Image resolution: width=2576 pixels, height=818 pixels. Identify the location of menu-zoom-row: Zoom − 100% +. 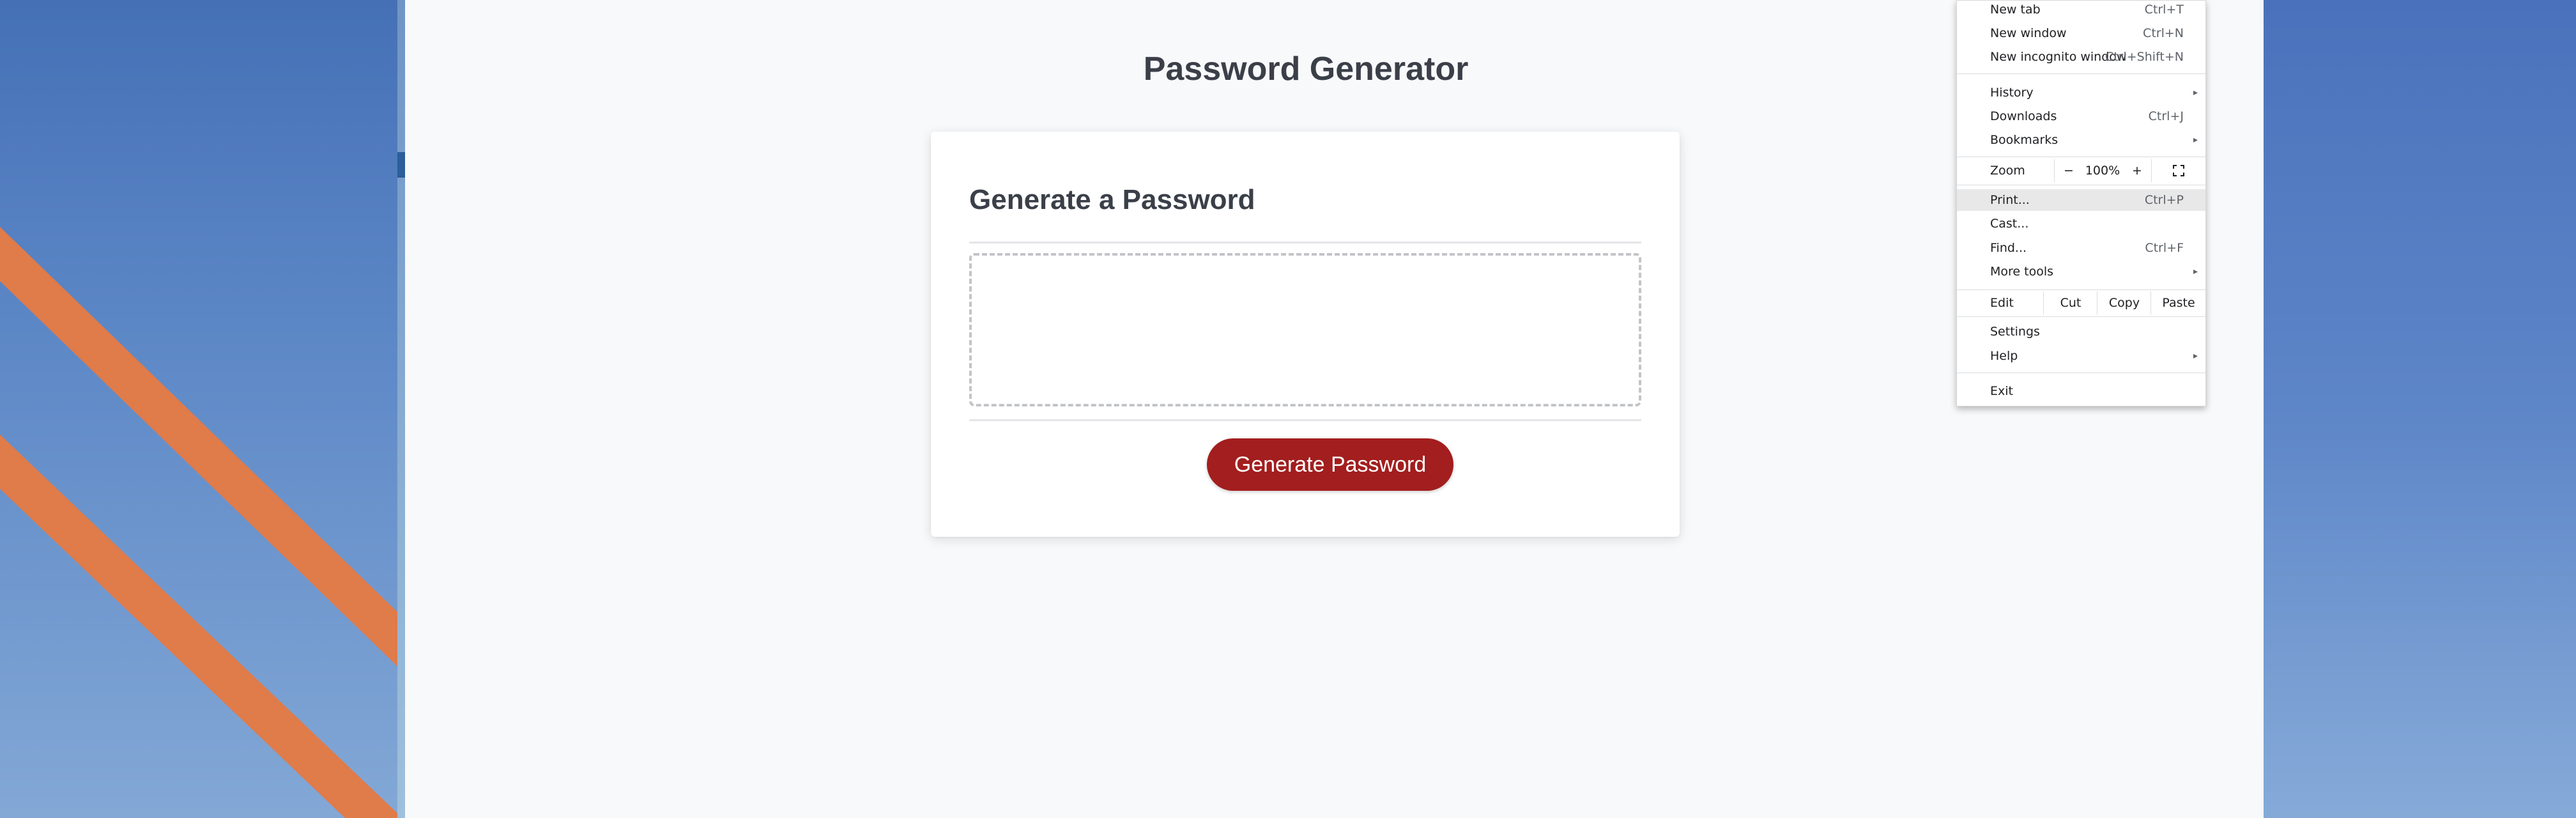
(2081, 170).